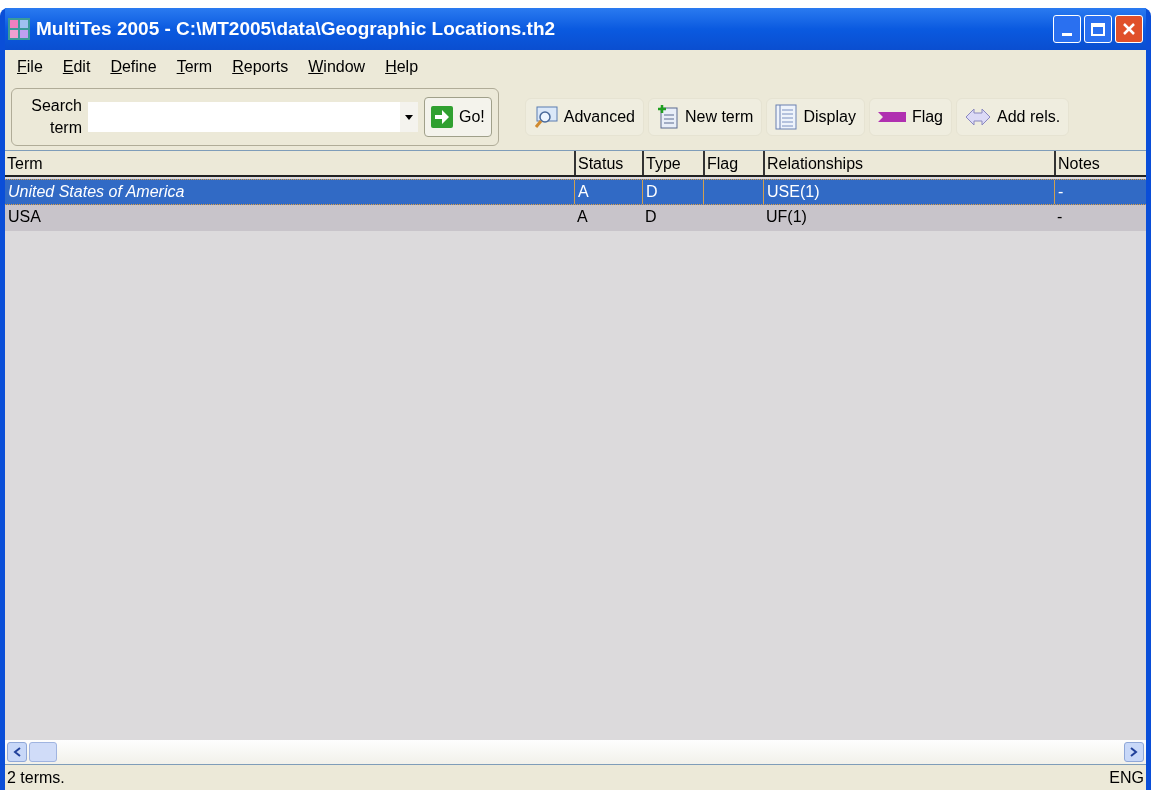 The image size is (1151, 790). Describe the element at coordinates (1096, 192) in the screenshot. I see `table-cell: -` at that location.